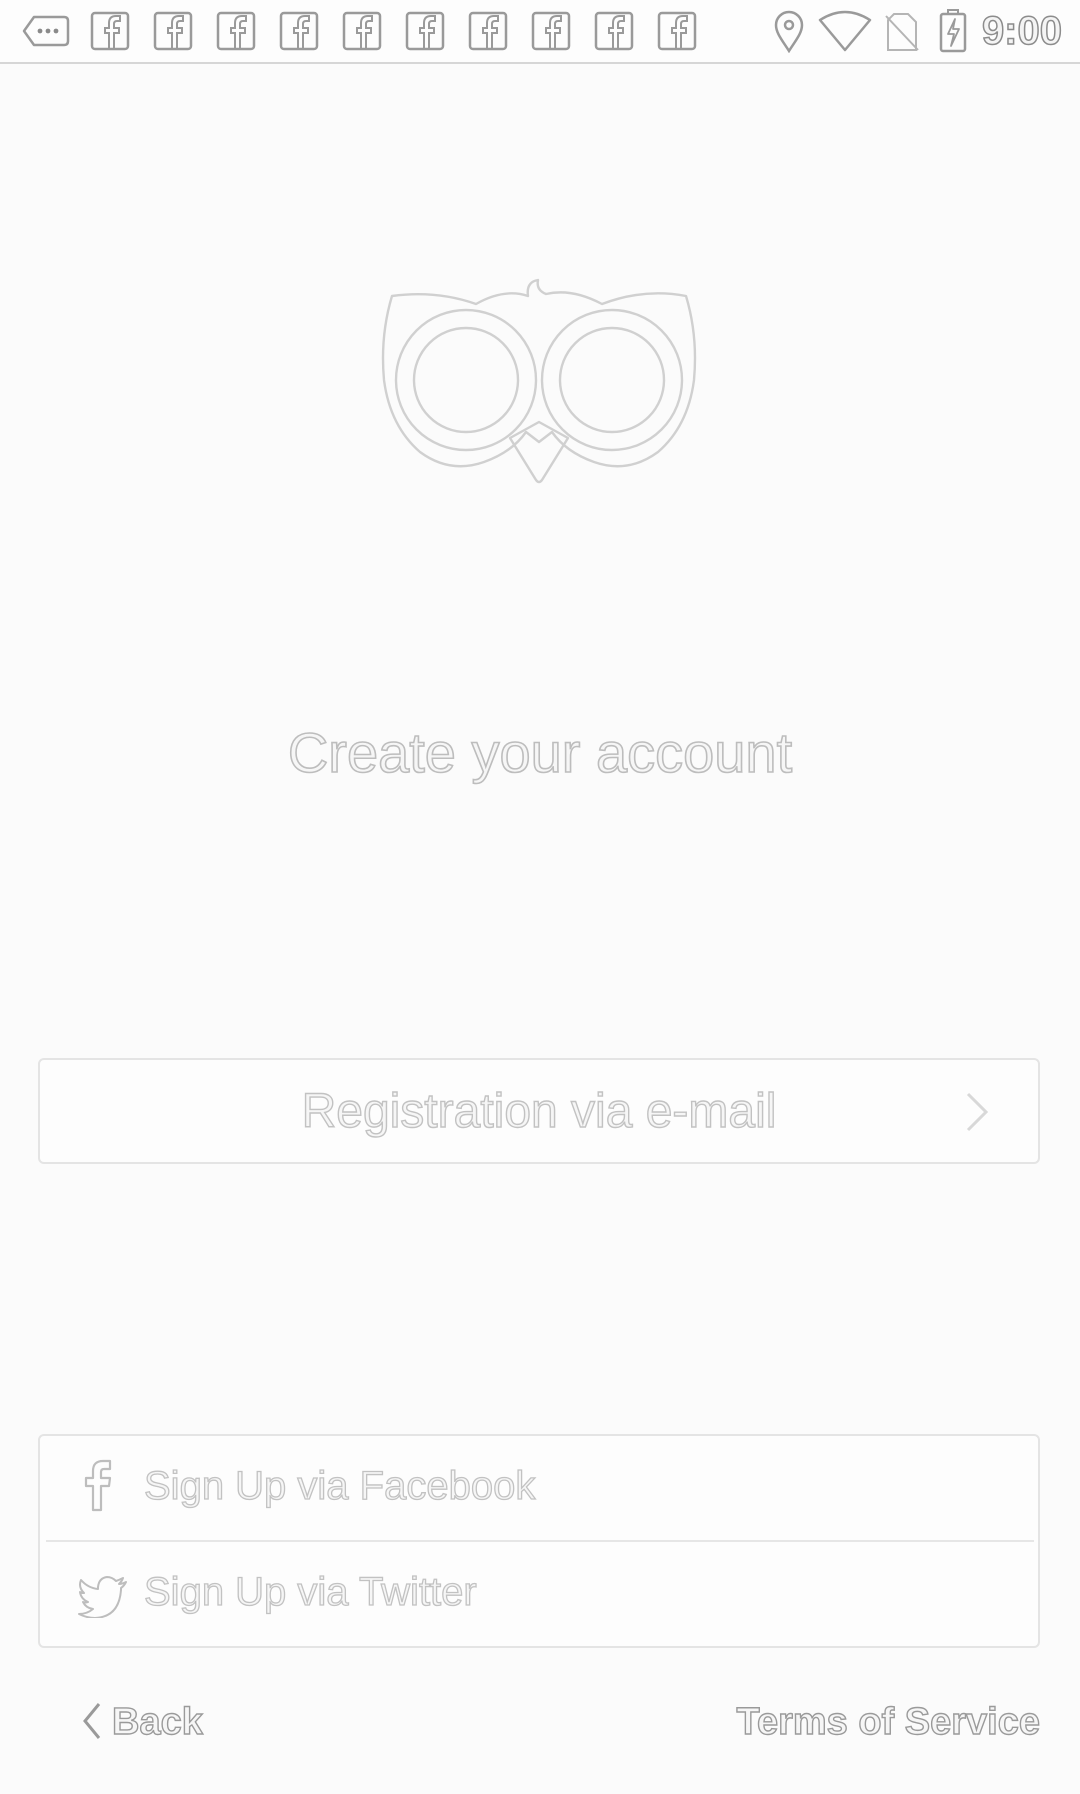  What do you see at coordinates (902, 32) in the screenshot?
I see `no-sim-icon` at bounding box center [902, 32].